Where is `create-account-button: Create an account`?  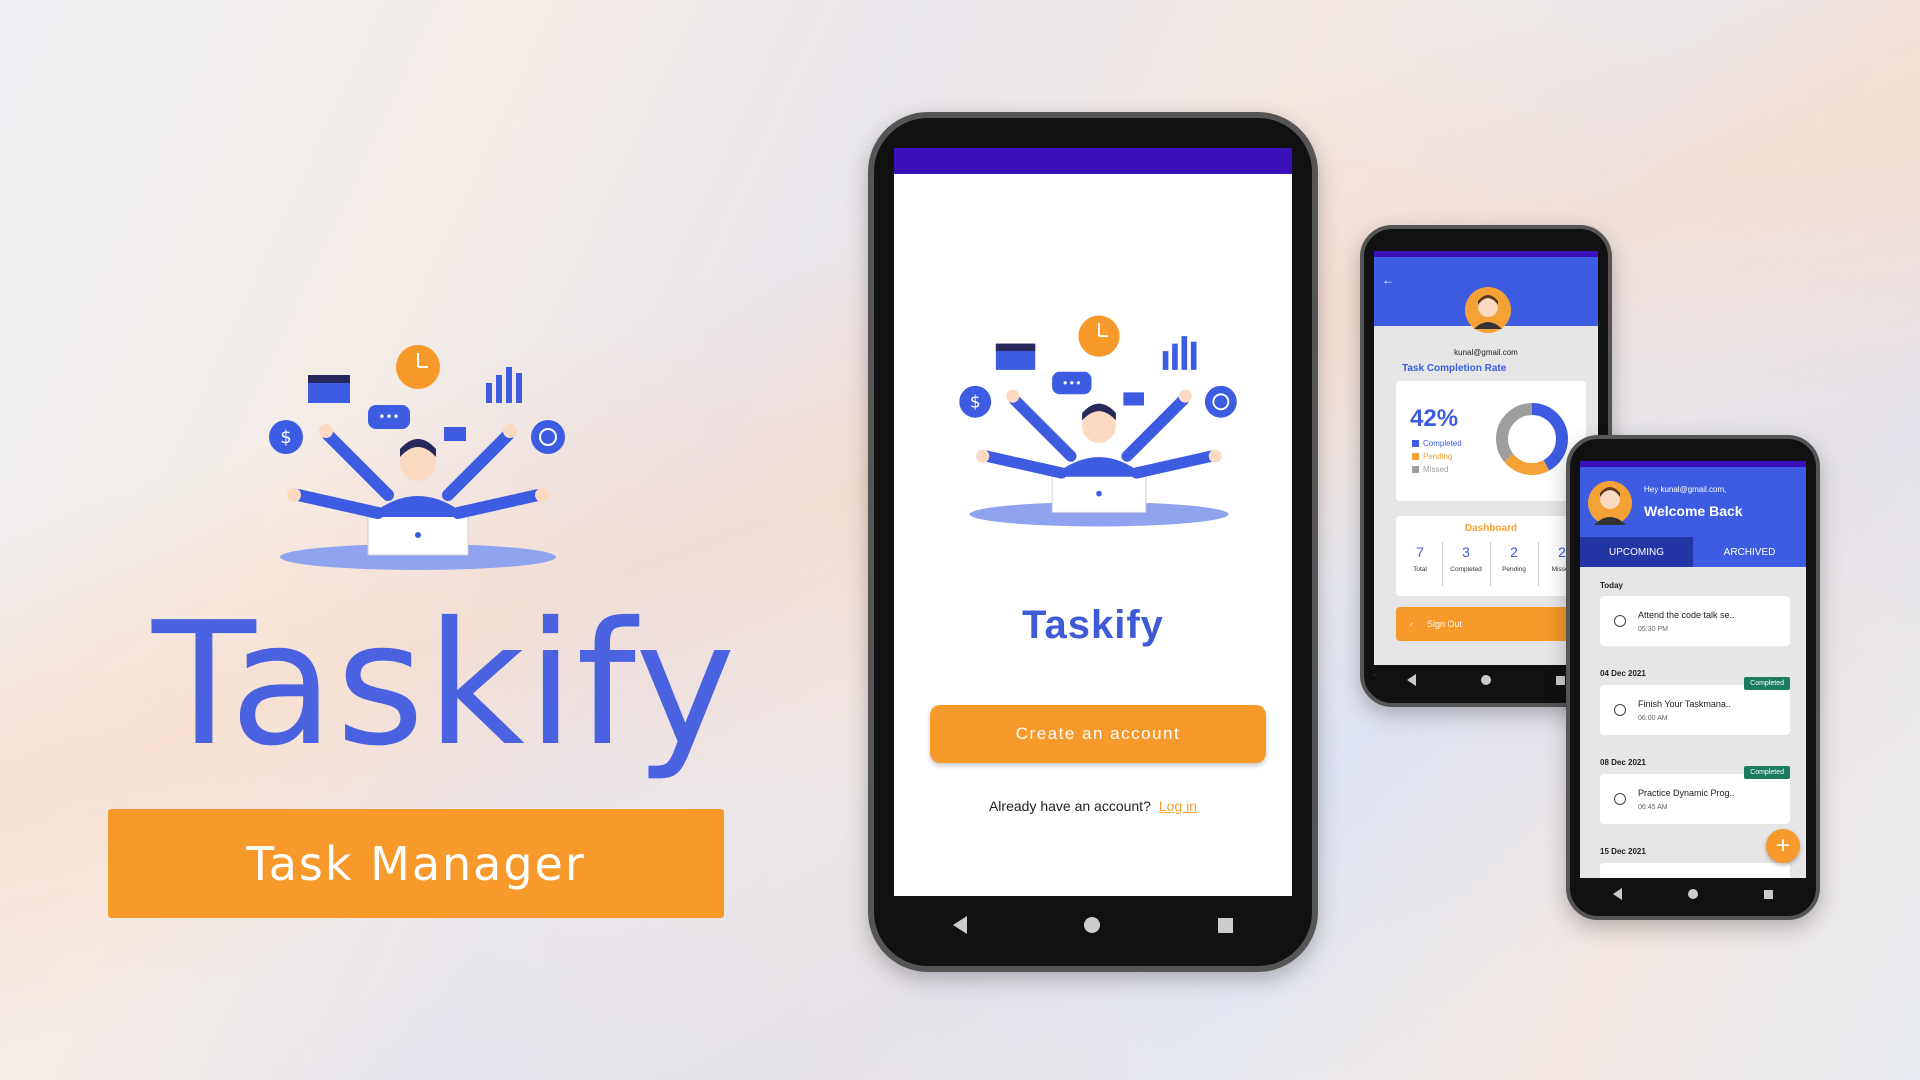
create-account-button: Create an account is located at coordinates (1098, 734).